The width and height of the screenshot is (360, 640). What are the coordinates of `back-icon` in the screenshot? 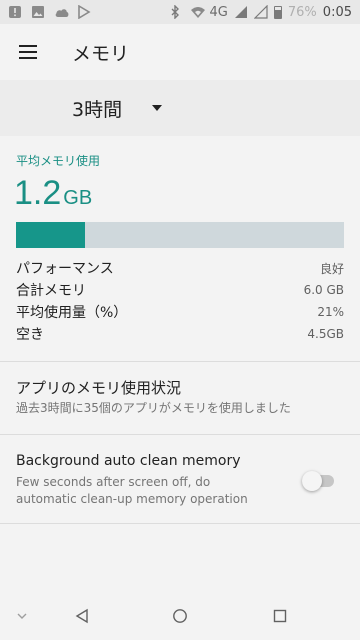 It's located at (81, 616).